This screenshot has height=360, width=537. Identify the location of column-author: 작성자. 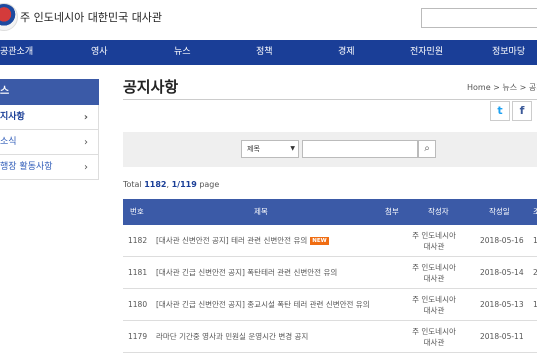
(438, 211).